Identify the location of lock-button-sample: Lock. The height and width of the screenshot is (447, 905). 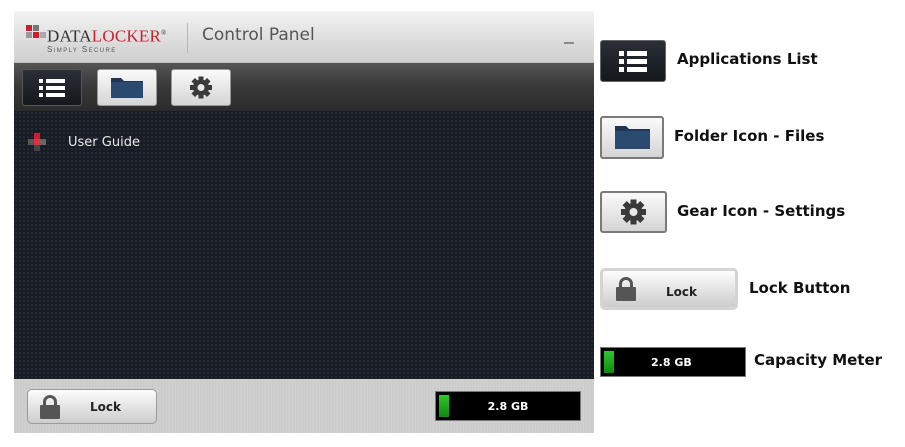
(669, 289).